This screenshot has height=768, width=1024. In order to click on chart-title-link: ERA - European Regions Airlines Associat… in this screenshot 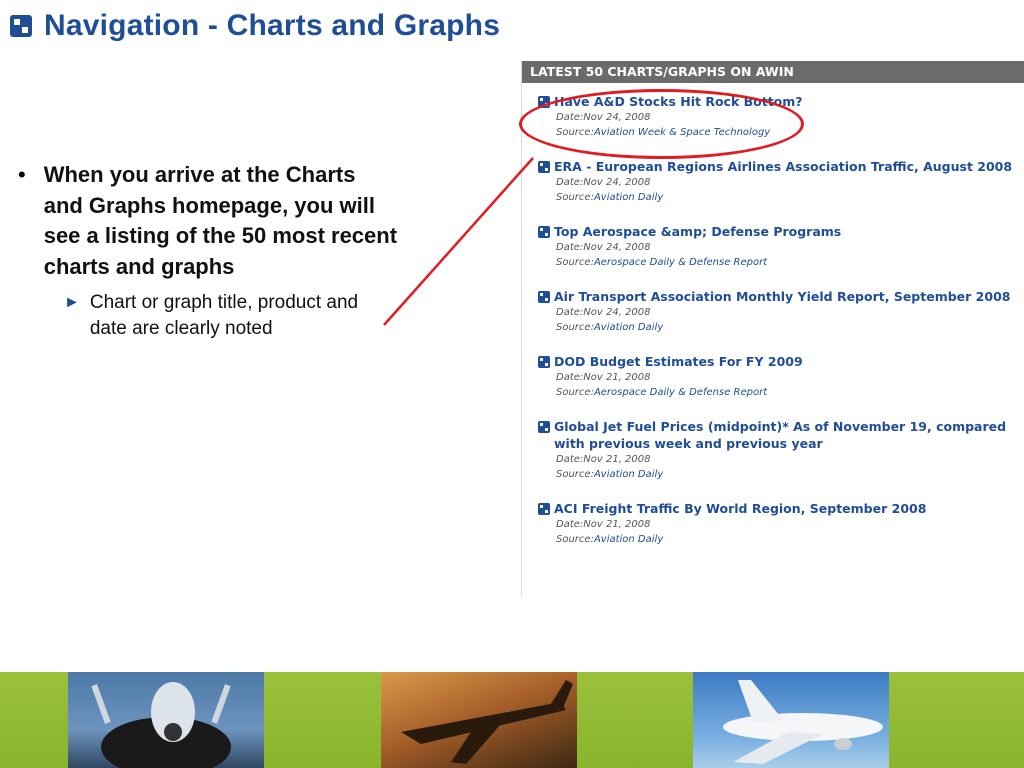, I will do `click(783, 166)`.